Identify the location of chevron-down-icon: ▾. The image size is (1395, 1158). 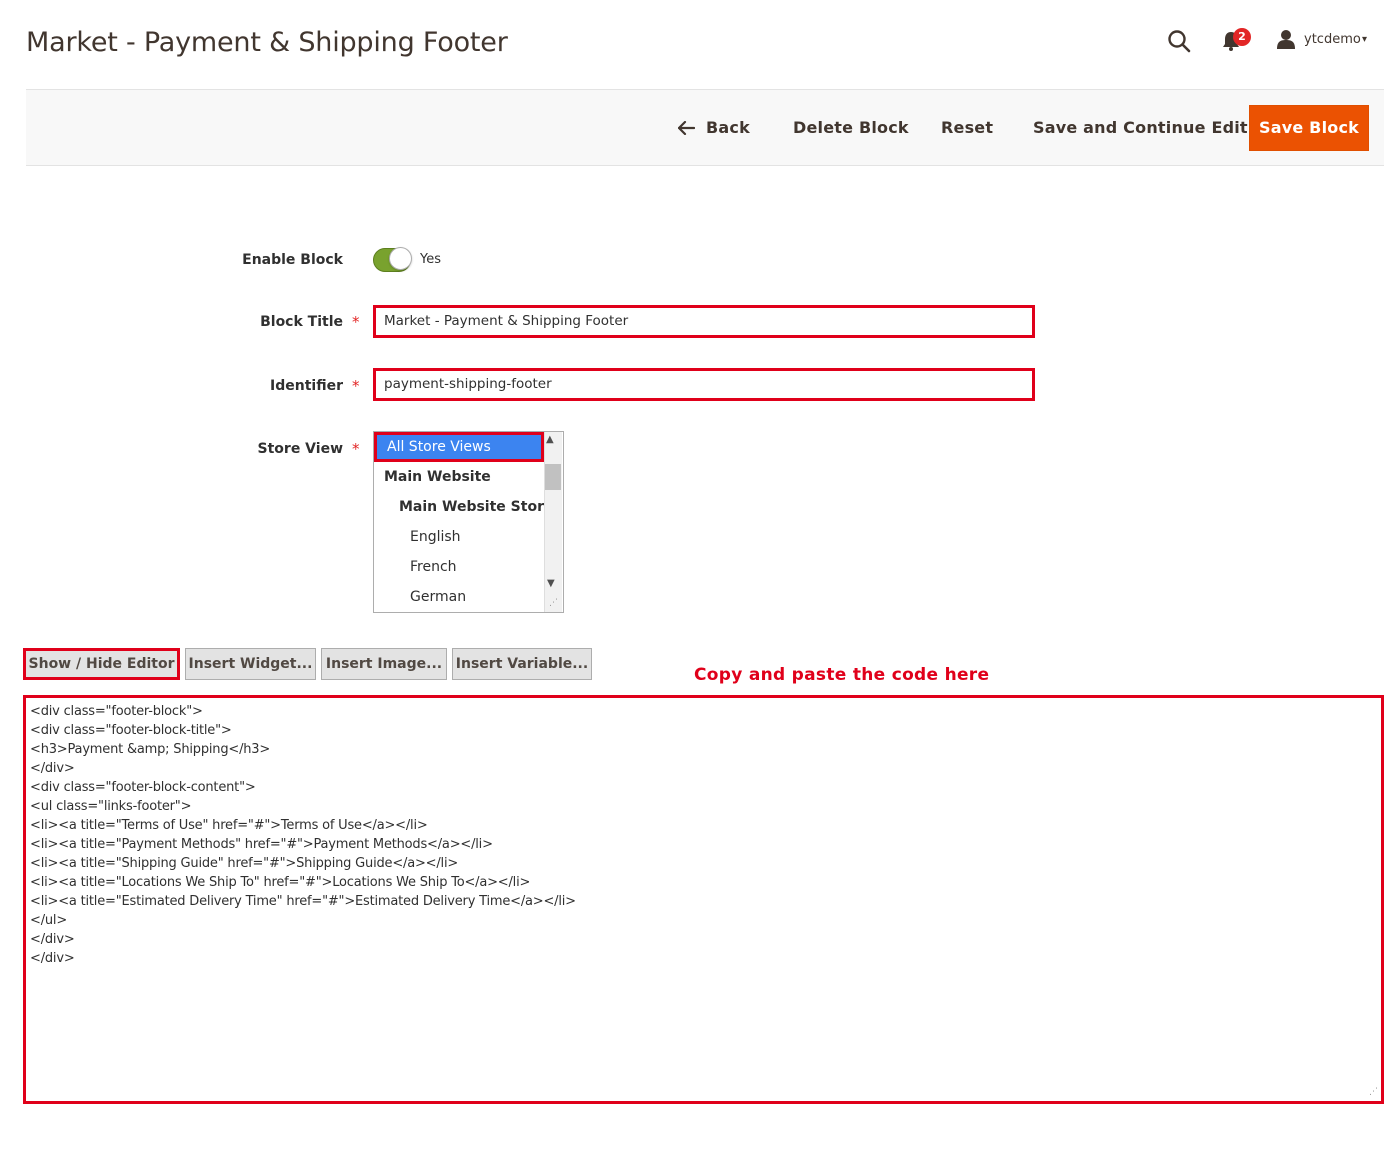
(1364, 39).